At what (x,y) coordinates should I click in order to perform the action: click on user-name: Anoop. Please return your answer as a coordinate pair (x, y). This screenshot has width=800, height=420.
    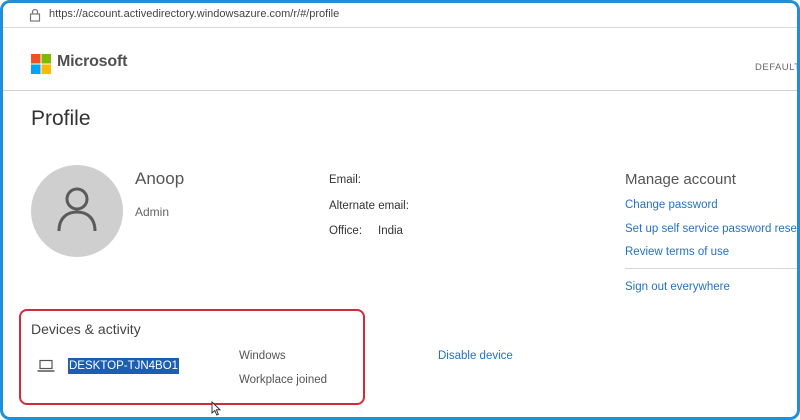
    Looking at the image, I should click on (160, 178).